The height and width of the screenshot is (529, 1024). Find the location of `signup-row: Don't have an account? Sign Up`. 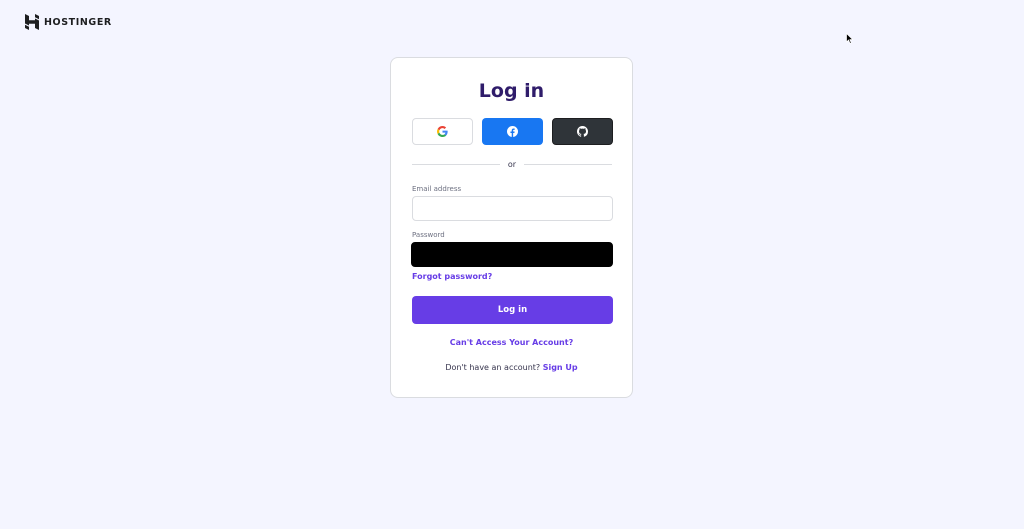

signup-row: Don't have an account? Sign Up is located at coordinates (511, 367).